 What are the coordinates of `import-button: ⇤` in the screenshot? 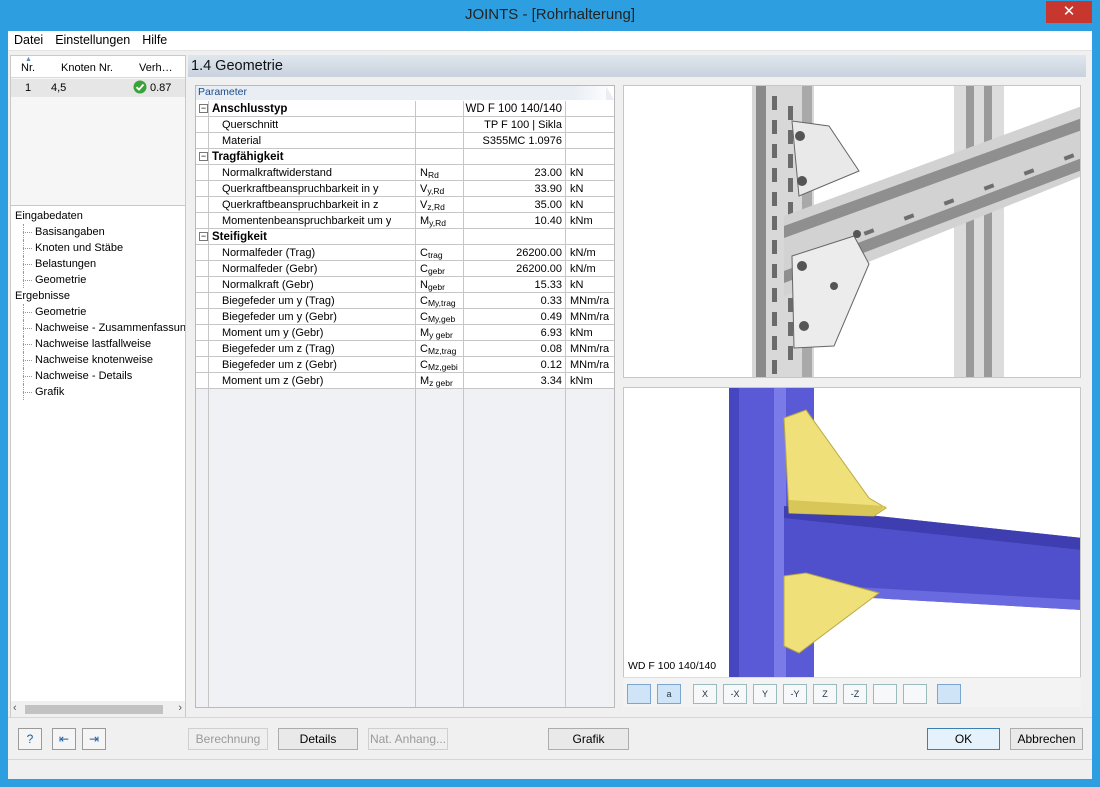 It's located at (64, 739).